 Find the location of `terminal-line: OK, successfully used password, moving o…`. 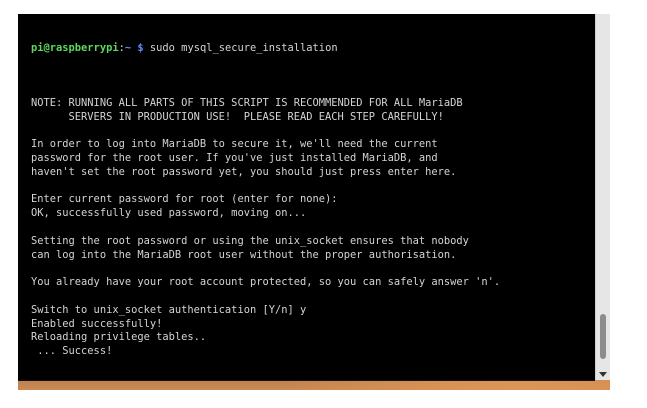

terminal-line: OK, successfully used password, moving o… is located at coordinates (169, 213).